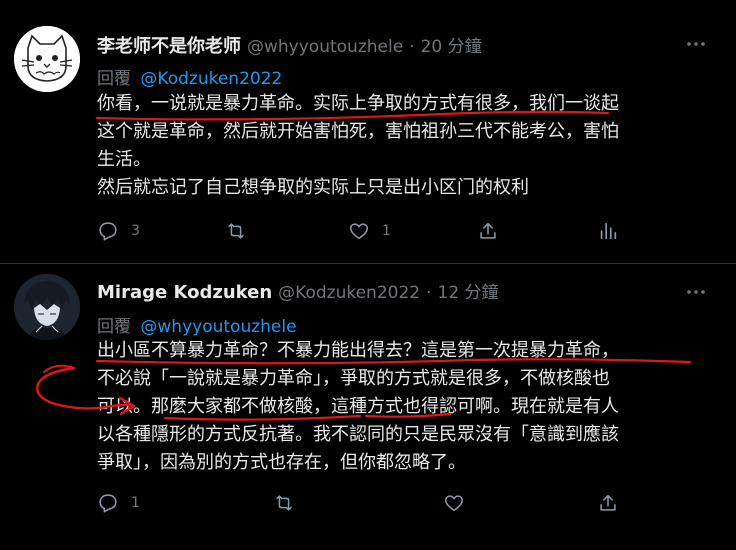  Describe the element at coordinates (135, 231) in the screenshot. I see `reply-count: 3` at that location.